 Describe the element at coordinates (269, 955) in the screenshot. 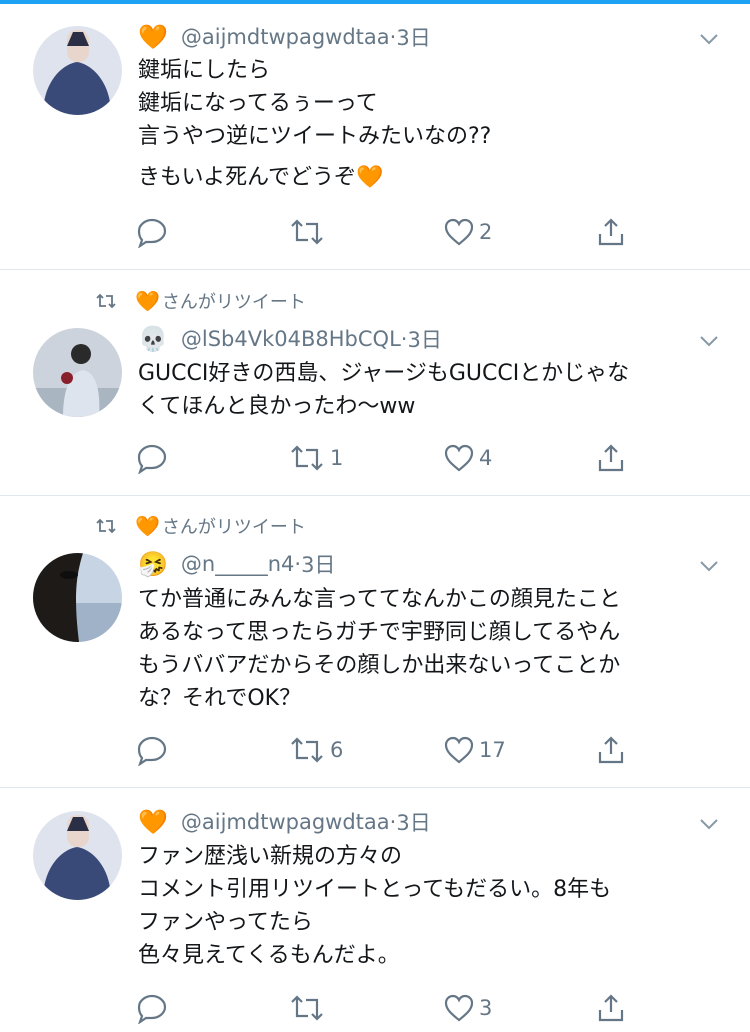

I see `tweet-text-line: 色々見えてくるもんだよ。` at that location.